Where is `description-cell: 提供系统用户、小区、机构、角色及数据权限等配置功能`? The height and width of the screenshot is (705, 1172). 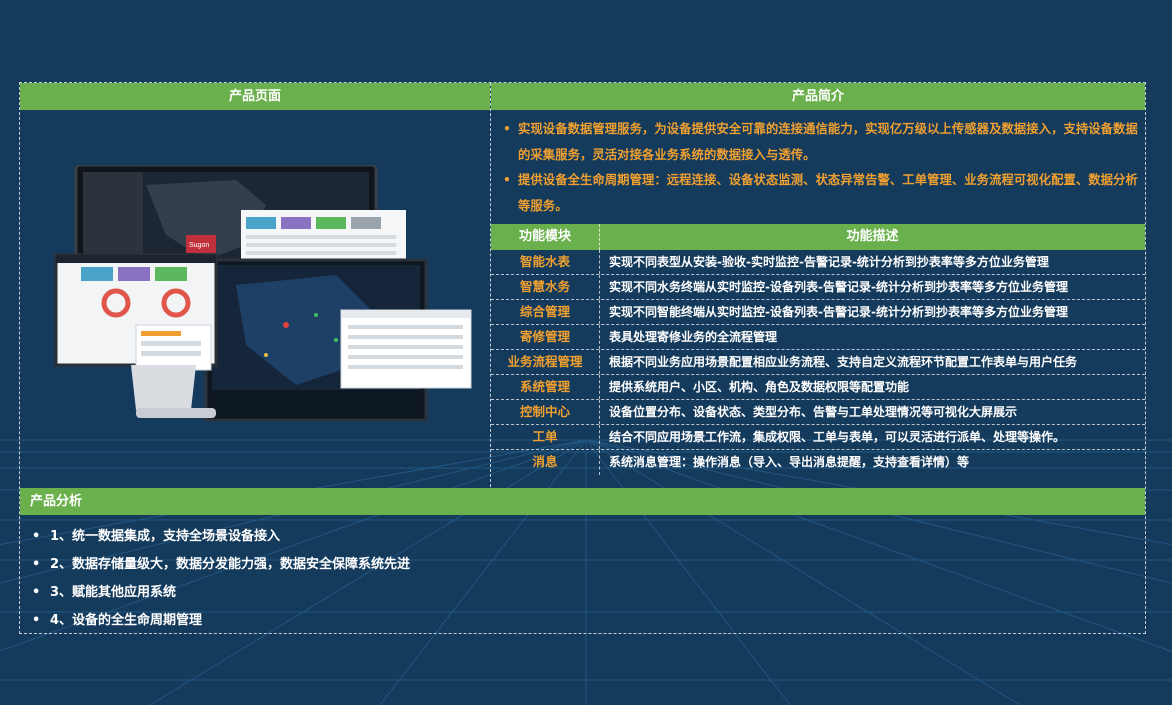
description-cell: 提供系统用户、小区、机构、角色及数据权限等配置功能 is located at coordinates (759, 387).